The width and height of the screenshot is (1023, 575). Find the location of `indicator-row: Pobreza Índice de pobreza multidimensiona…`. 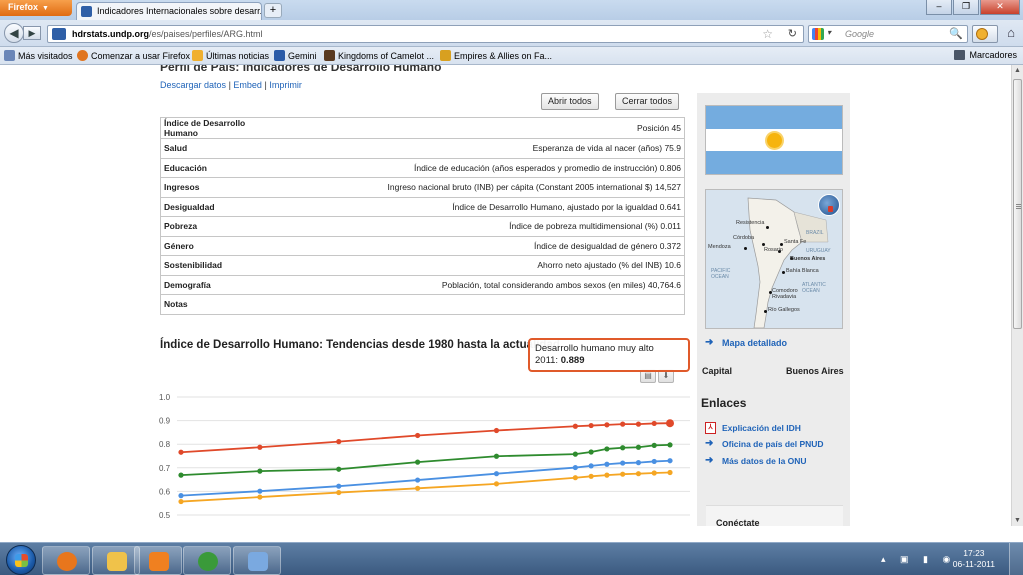

indicator-row: Pobreza Índice de pobreza multidimensiona… is located at coordinates (422, 226).